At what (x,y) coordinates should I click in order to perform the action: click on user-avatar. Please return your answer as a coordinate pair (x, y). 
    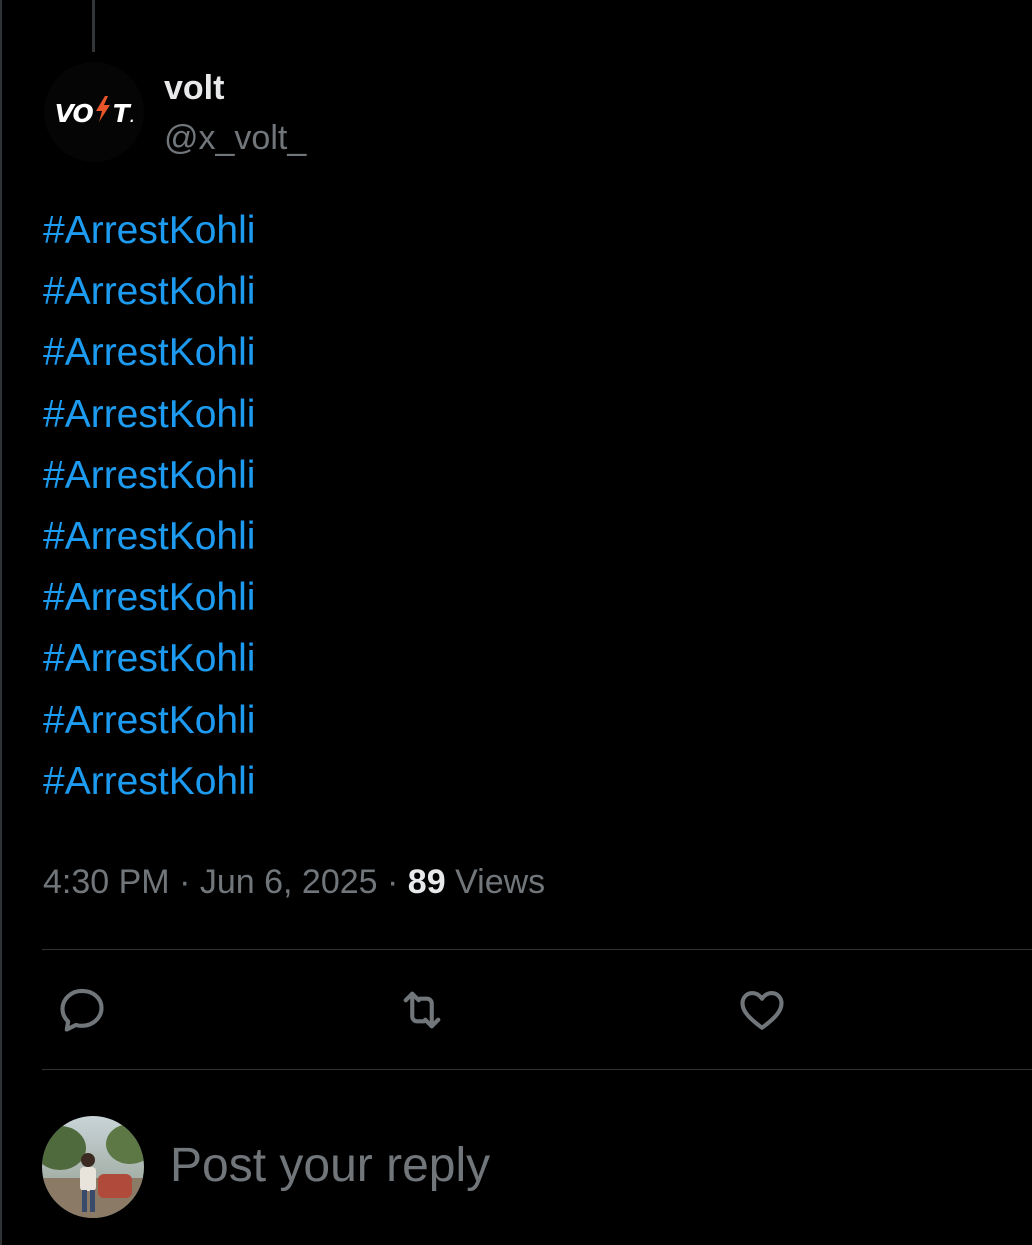
    Looking at the image, I should click on (93, 1167).